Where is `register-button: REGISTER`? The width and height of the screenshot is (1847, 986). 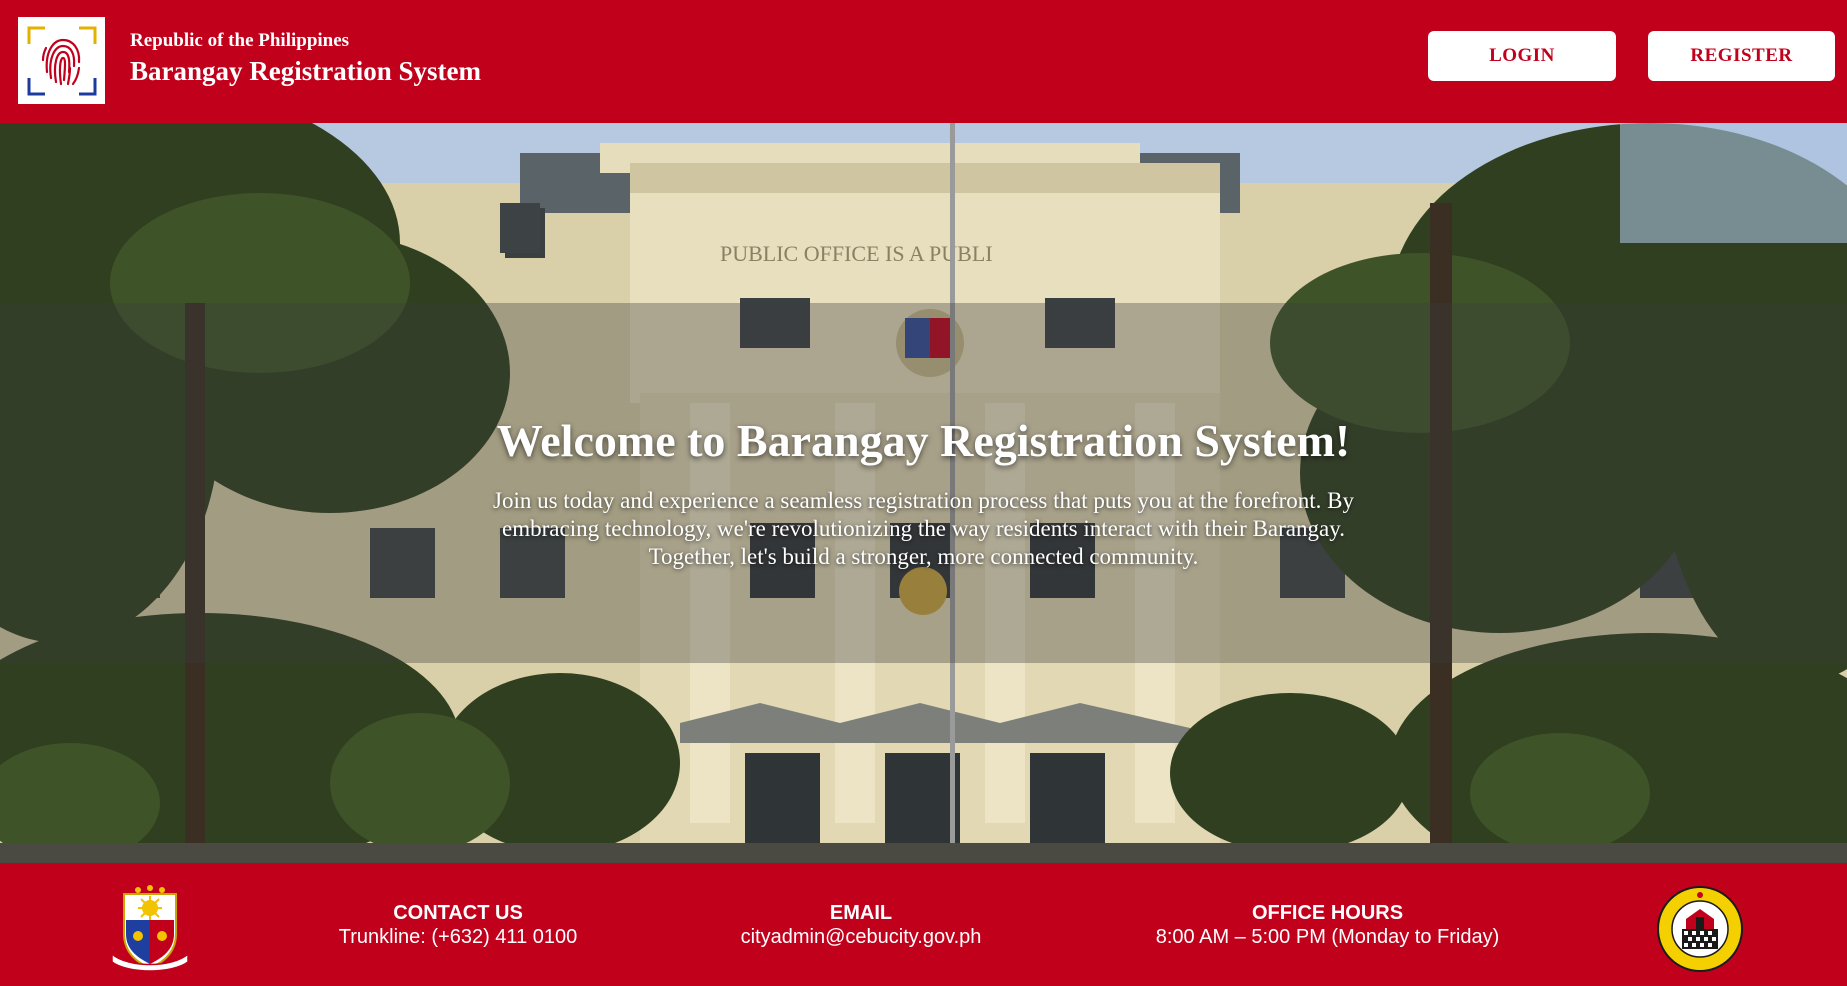
register-button: REGISTER is located at coordinates (1741, 56).